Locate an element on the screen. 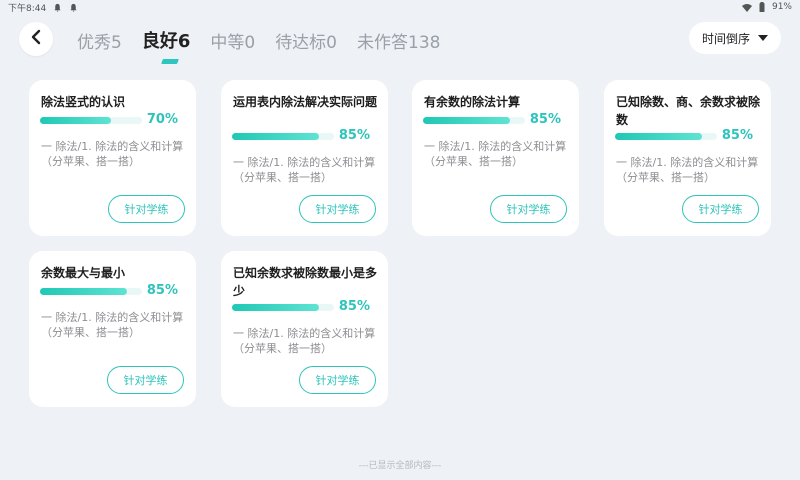  end-of-list-note: ---已显示全部内容--- is located at coordinates (400, 466).